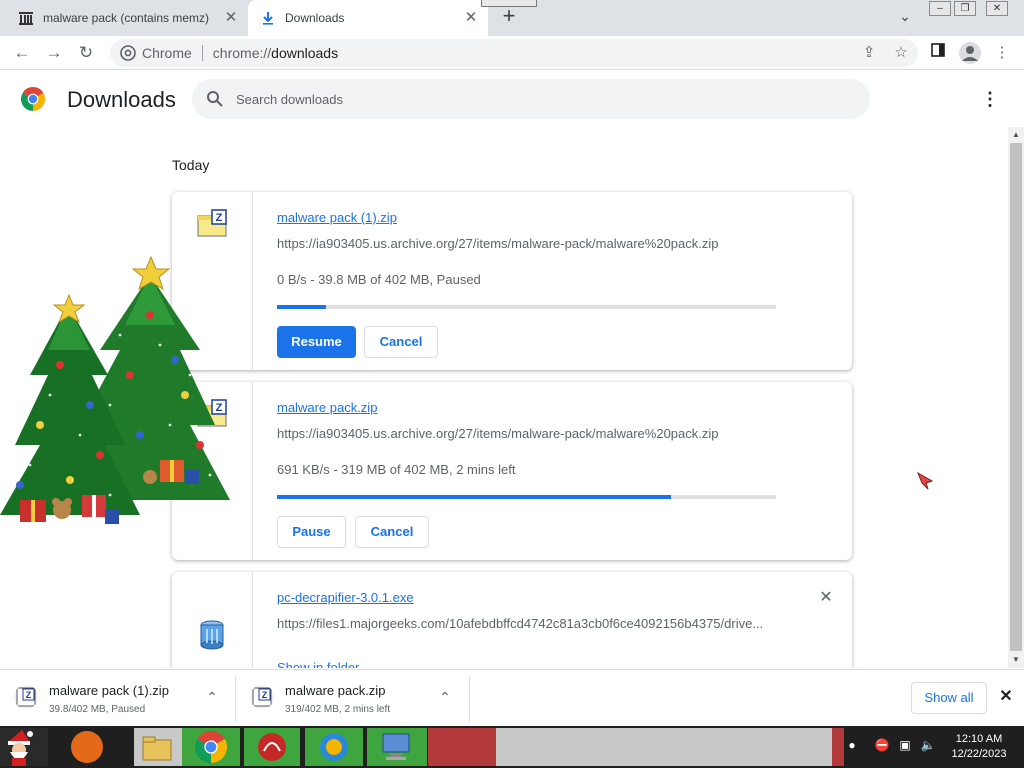  I want to click on scroll-down-arrow-icon: ▼, so click(1016, 660).